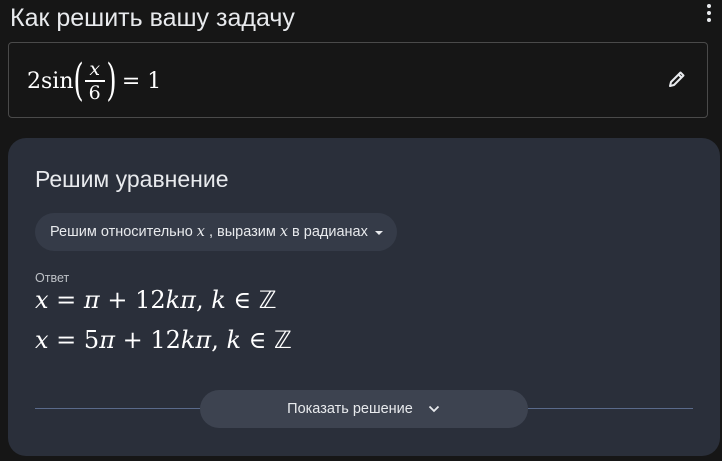  I want to click on show-solution-label: Показать решение, so click(350, 409).